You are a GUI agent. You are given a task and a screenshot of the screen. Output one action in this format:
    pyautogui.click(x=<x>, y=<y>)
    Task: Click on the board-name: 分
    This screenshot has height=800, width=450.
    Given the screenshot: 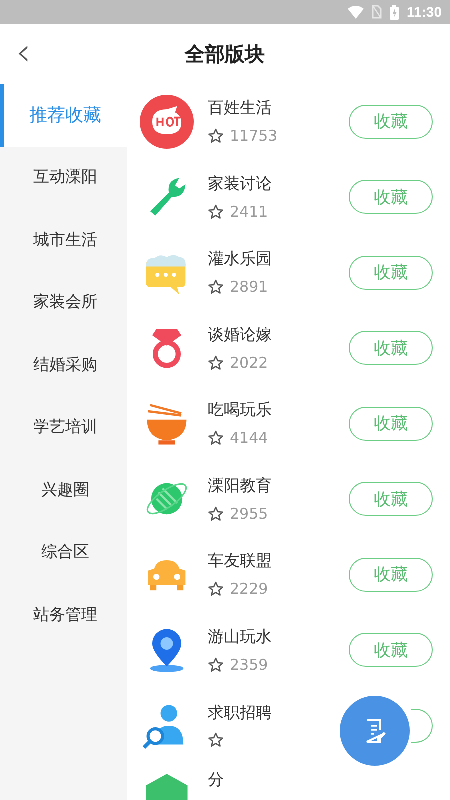 What is the action you would take?
    pyautogui.click(x=216, y=780)
    